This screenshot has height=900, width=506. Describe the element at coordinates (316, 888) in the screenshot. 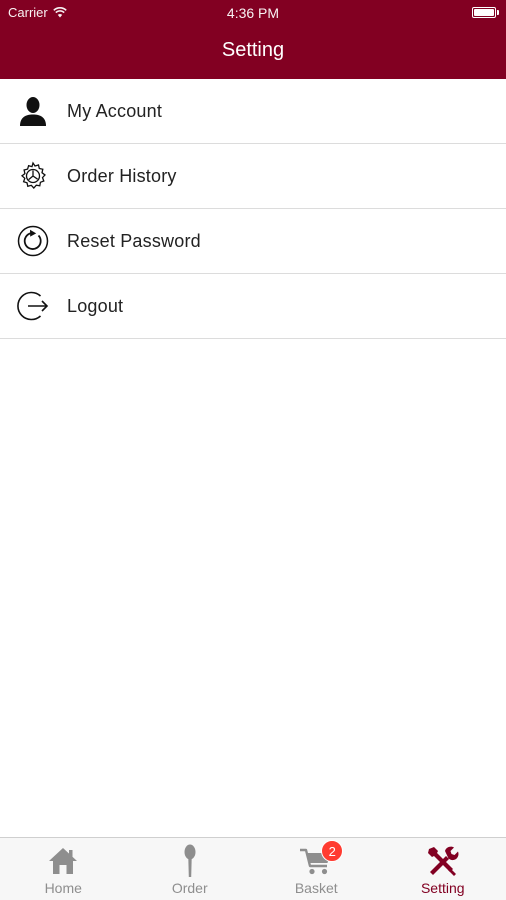

I see `tab-label: Basket` at that location.